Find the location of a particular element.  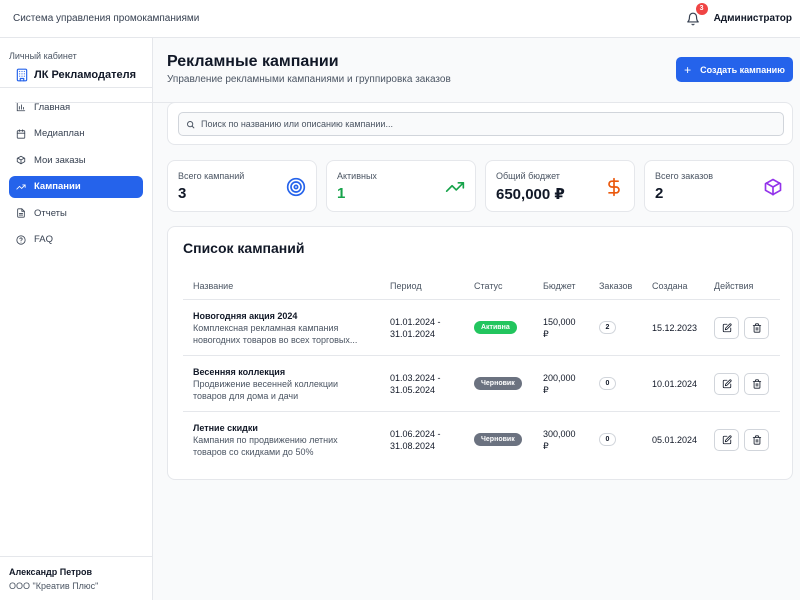

period-start: 01.01.2024 - is located at coordinates (415, 322).